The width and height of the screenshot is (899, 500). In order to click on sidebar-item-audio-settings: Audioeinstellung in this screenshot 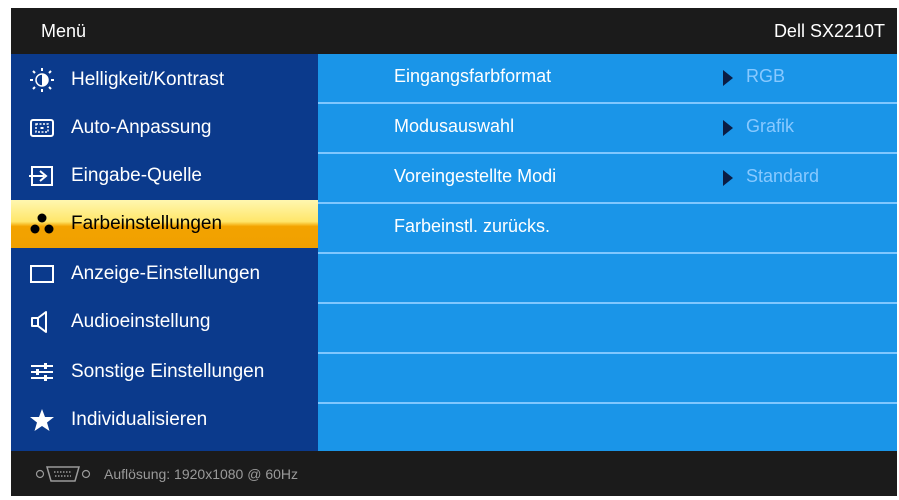, I will do `click(164, 322)`.